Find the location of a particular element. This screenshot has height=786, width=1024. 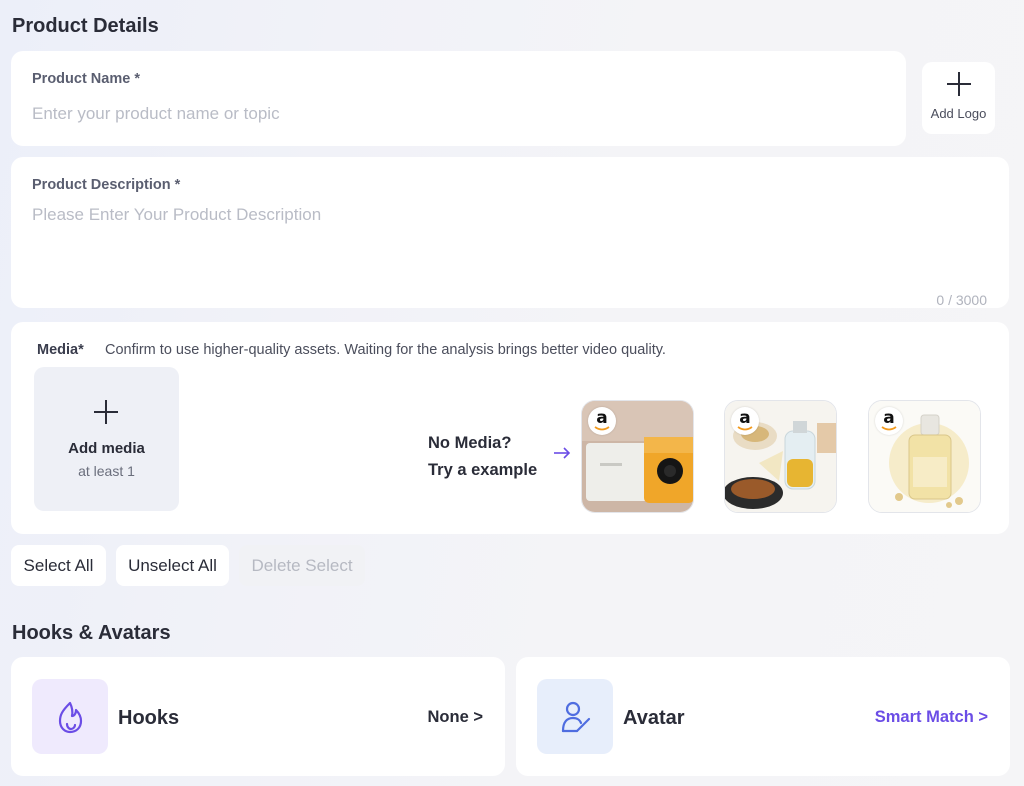

hooks-label: Hooks is located at coordinates (149, 718).